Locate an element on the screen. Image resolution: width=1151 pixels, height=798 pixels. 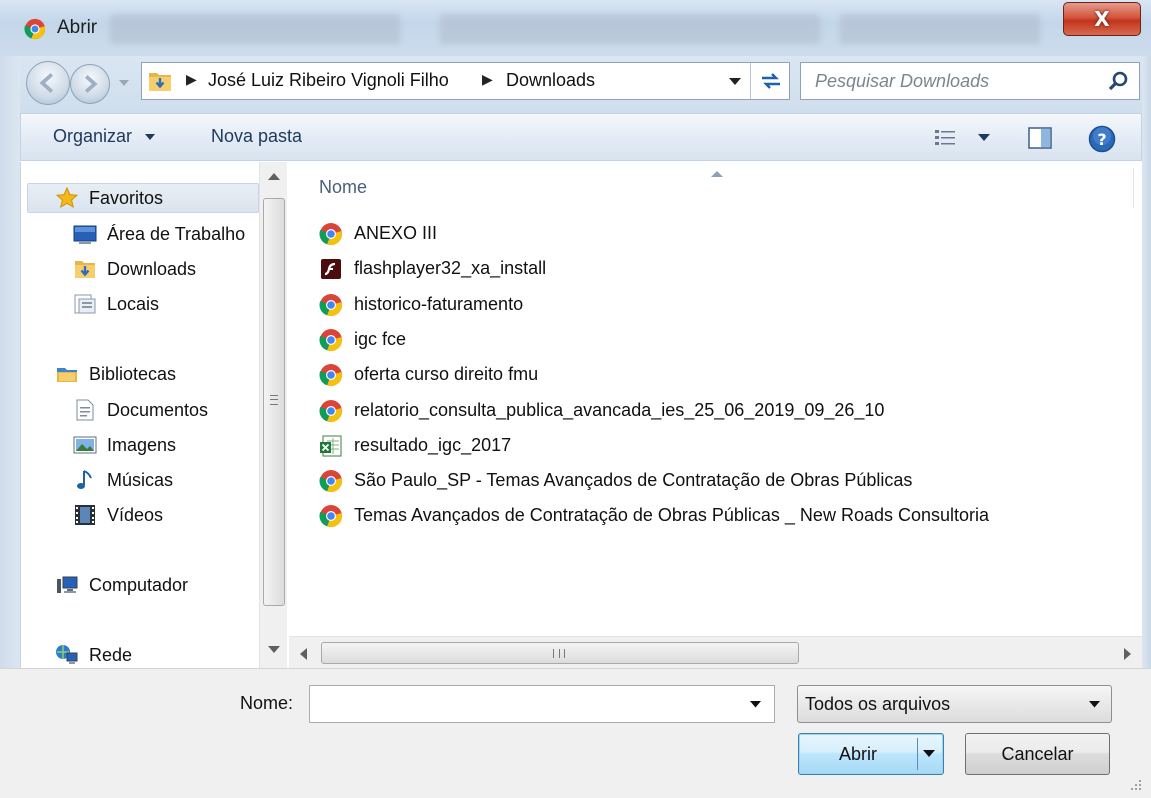
sort-ascending-icon is located at coordinates (717, 174).